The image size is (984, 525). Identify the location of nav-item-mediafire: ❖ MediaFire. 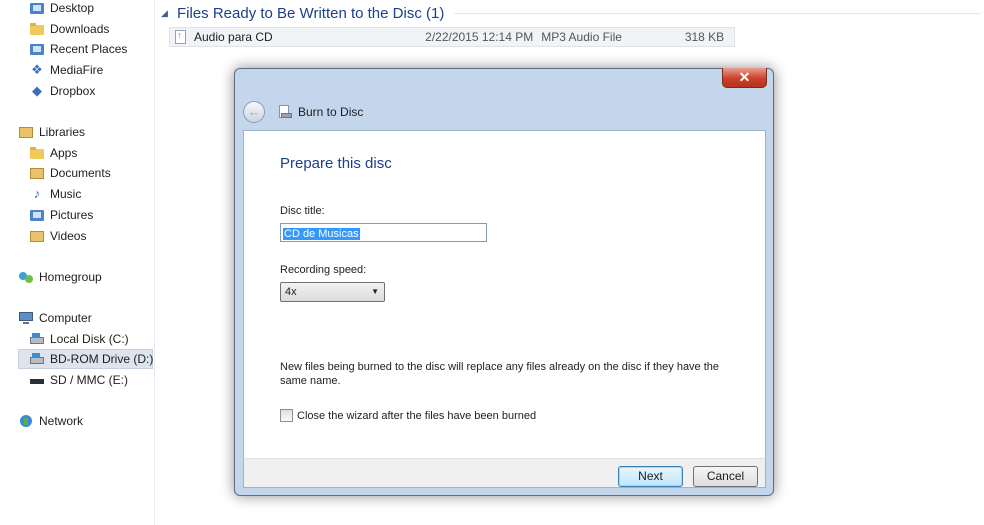
(66, 70).